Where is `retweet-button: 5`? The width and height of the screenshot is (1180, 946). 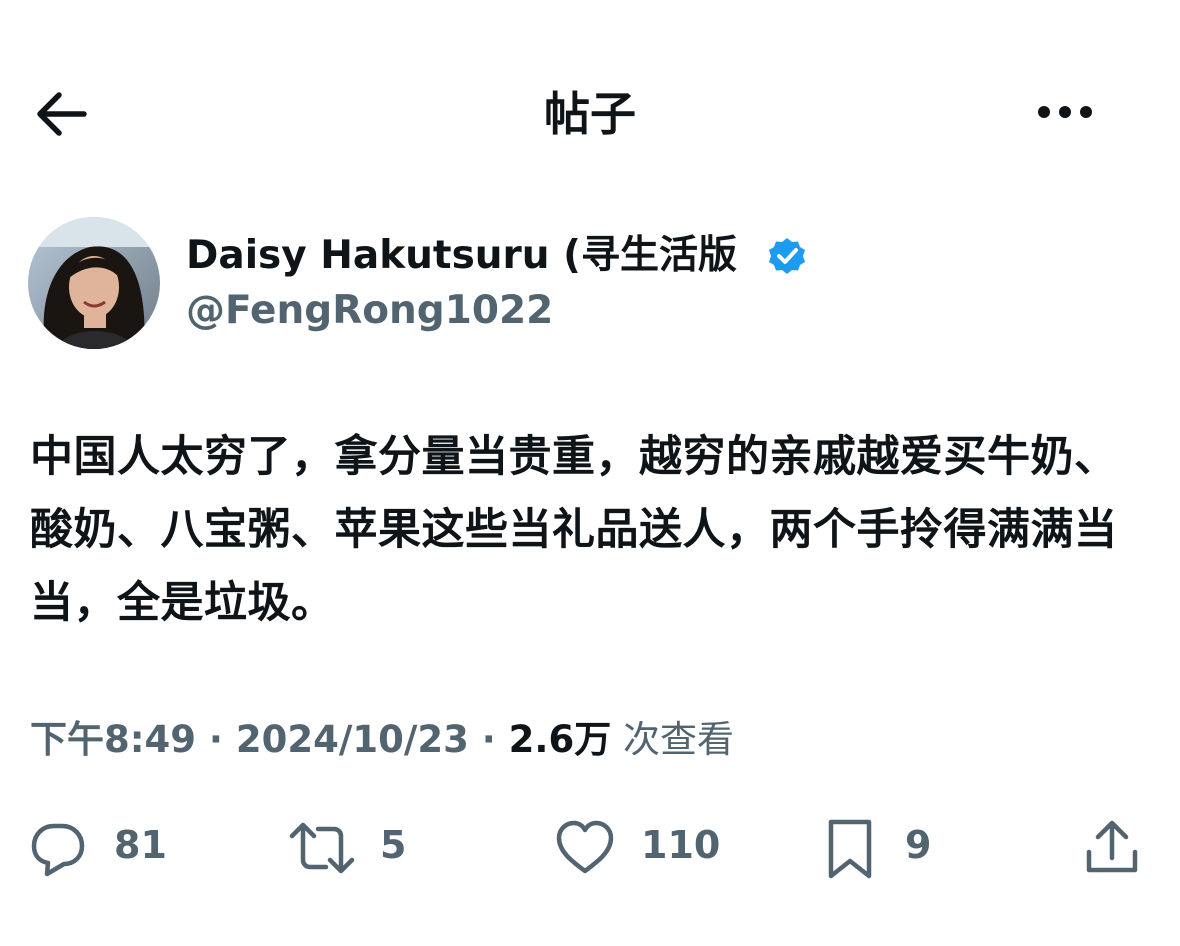 retweet-button: 5 is located at coordinates (353, 847).